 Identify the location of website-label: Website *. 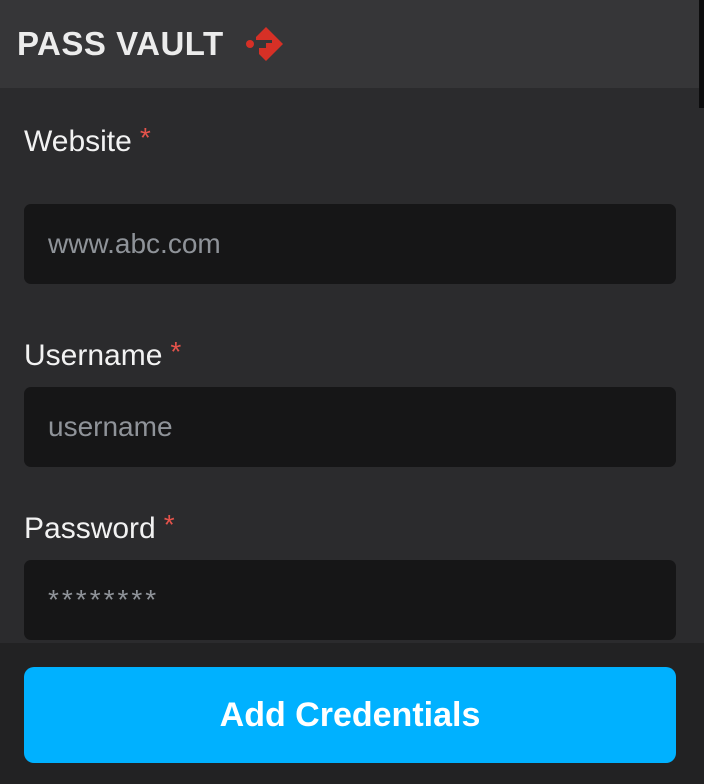
(350, 142).